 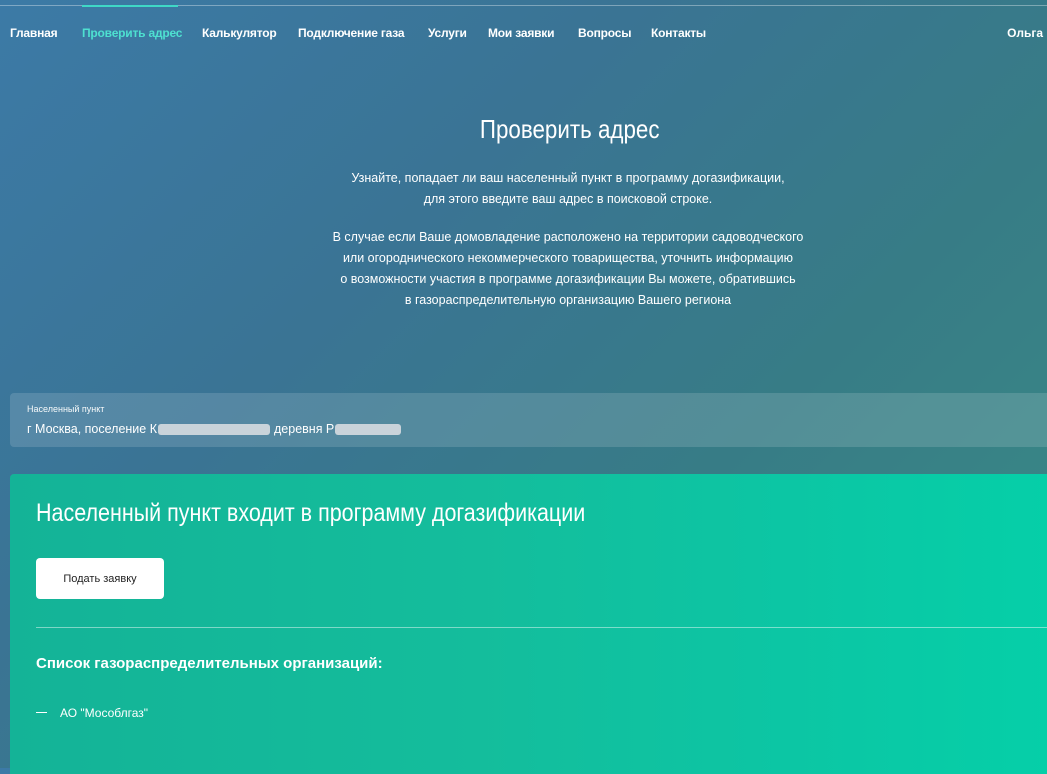 I want to click on nav-item-services: Услуги, so click(x=447, y=33).